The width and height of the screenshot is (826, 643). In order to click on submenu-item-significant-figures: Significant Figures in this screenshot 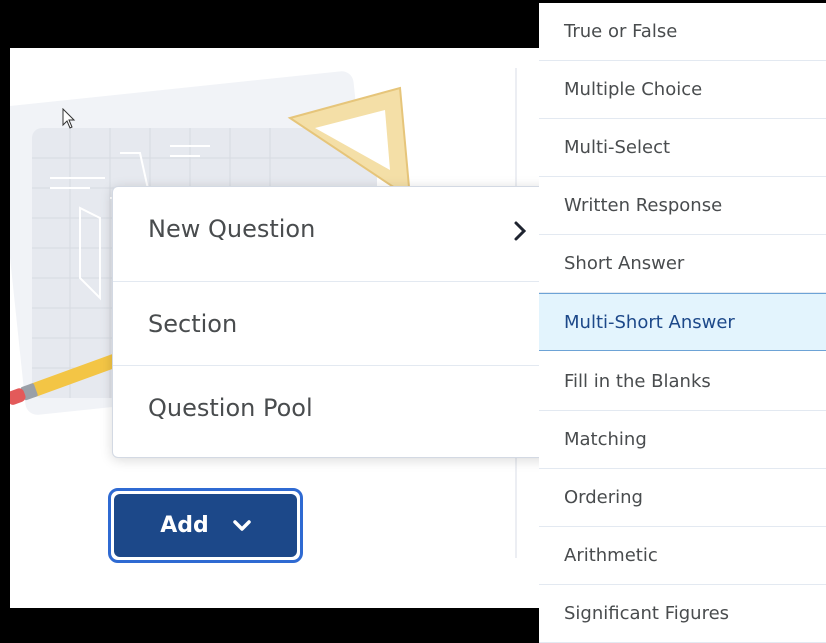, I will do `click(682, 614)`.